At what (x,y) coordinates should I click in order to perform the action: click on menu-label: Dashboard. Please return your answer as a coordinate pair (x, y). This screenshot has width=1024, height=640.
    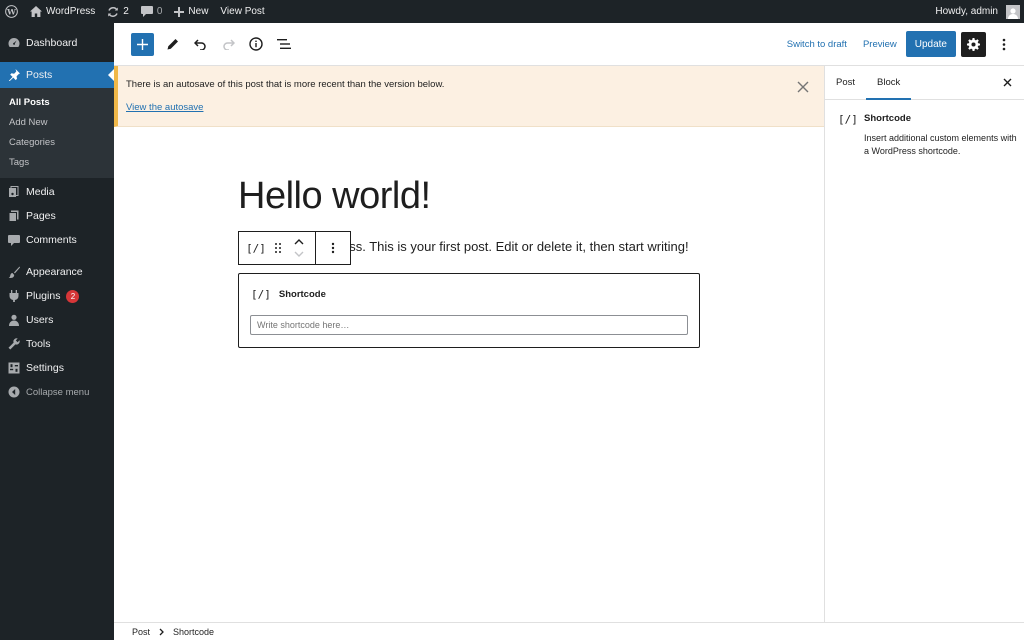
    Looking at the image, I should click on (52, 43).